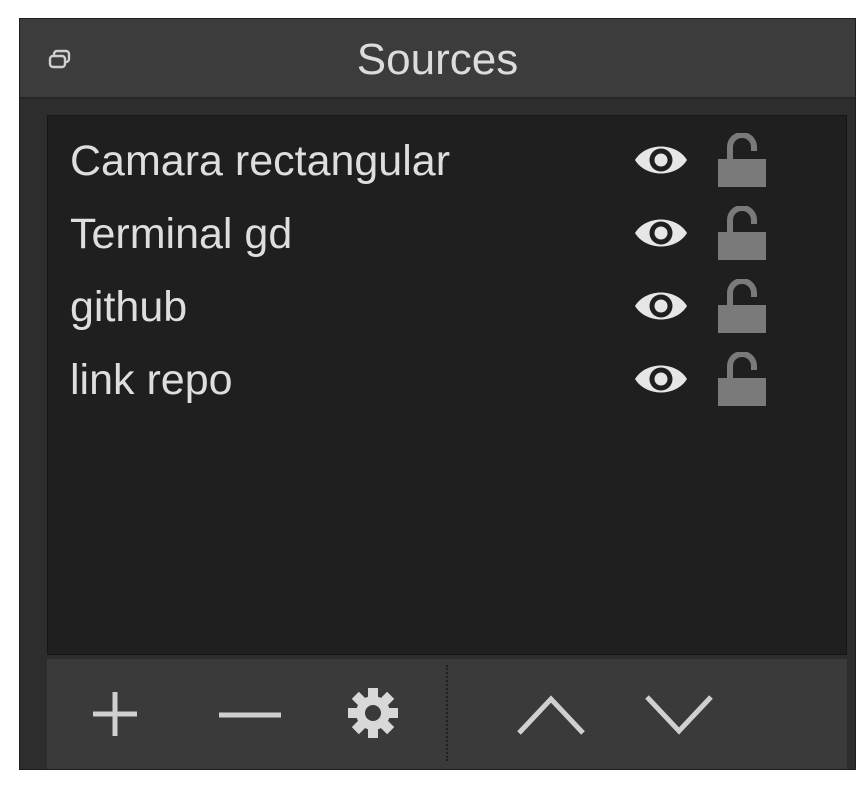  I want to click on chevron-down-icon, so click(679, 715).